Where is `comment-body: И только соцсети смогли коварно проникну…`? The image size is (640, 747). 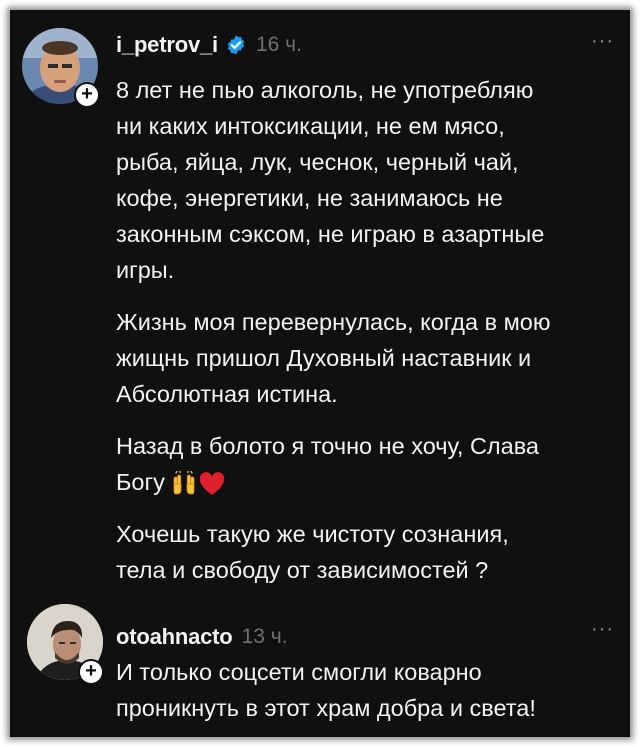 comment-body: И только соцсети смогли коварно проникну… is located at coordinates (366, 695).